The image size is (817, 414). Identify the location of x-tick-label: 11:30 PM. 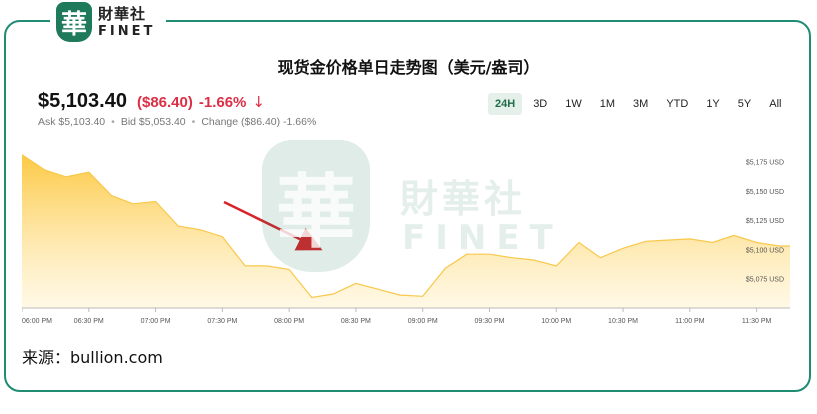
(757, 321).